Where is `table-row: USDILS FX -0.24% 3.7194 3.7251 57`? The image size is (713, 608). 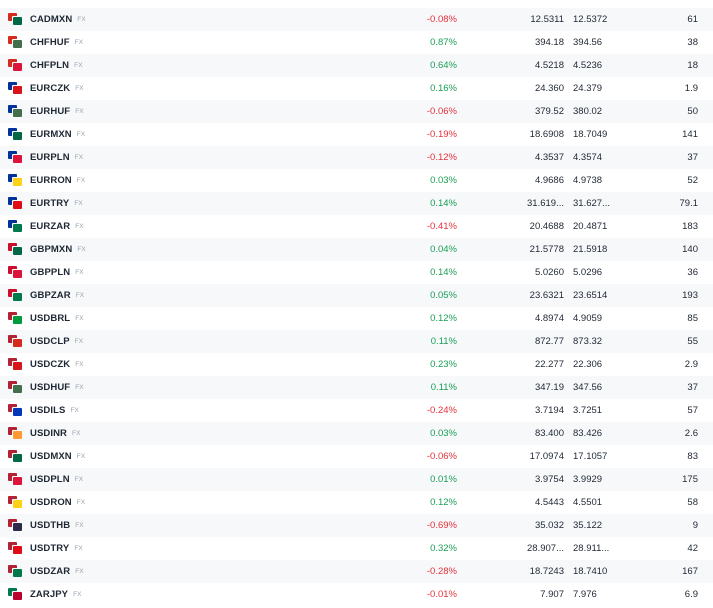 table-row: USDILS FX -0.24% 3.7194 3.7251 57 is located at coordinates (356, 410).